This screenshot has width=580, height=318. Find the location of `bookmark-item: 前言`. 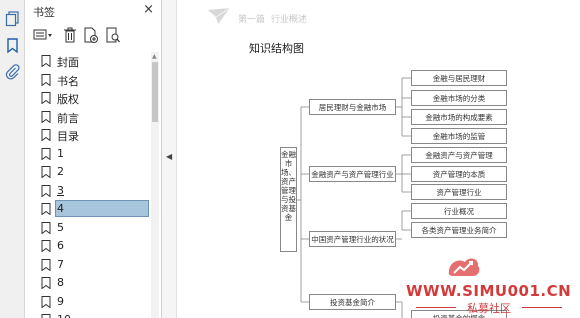

bookmark-item: 前言 is located at coordinates (92, 117).